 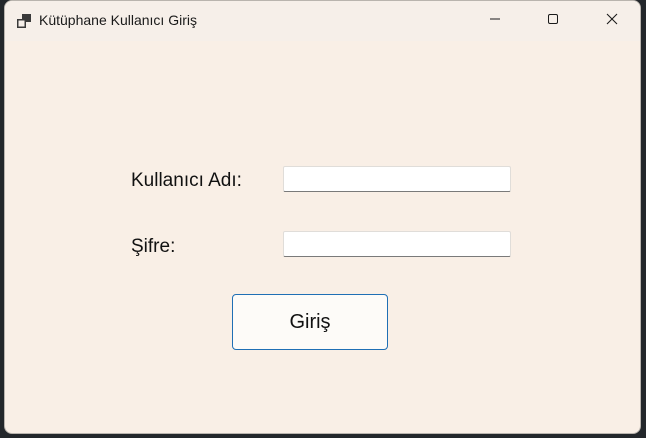 I want to click on username-label: Kullanıcı Adı:, so click(x=186, y=180).